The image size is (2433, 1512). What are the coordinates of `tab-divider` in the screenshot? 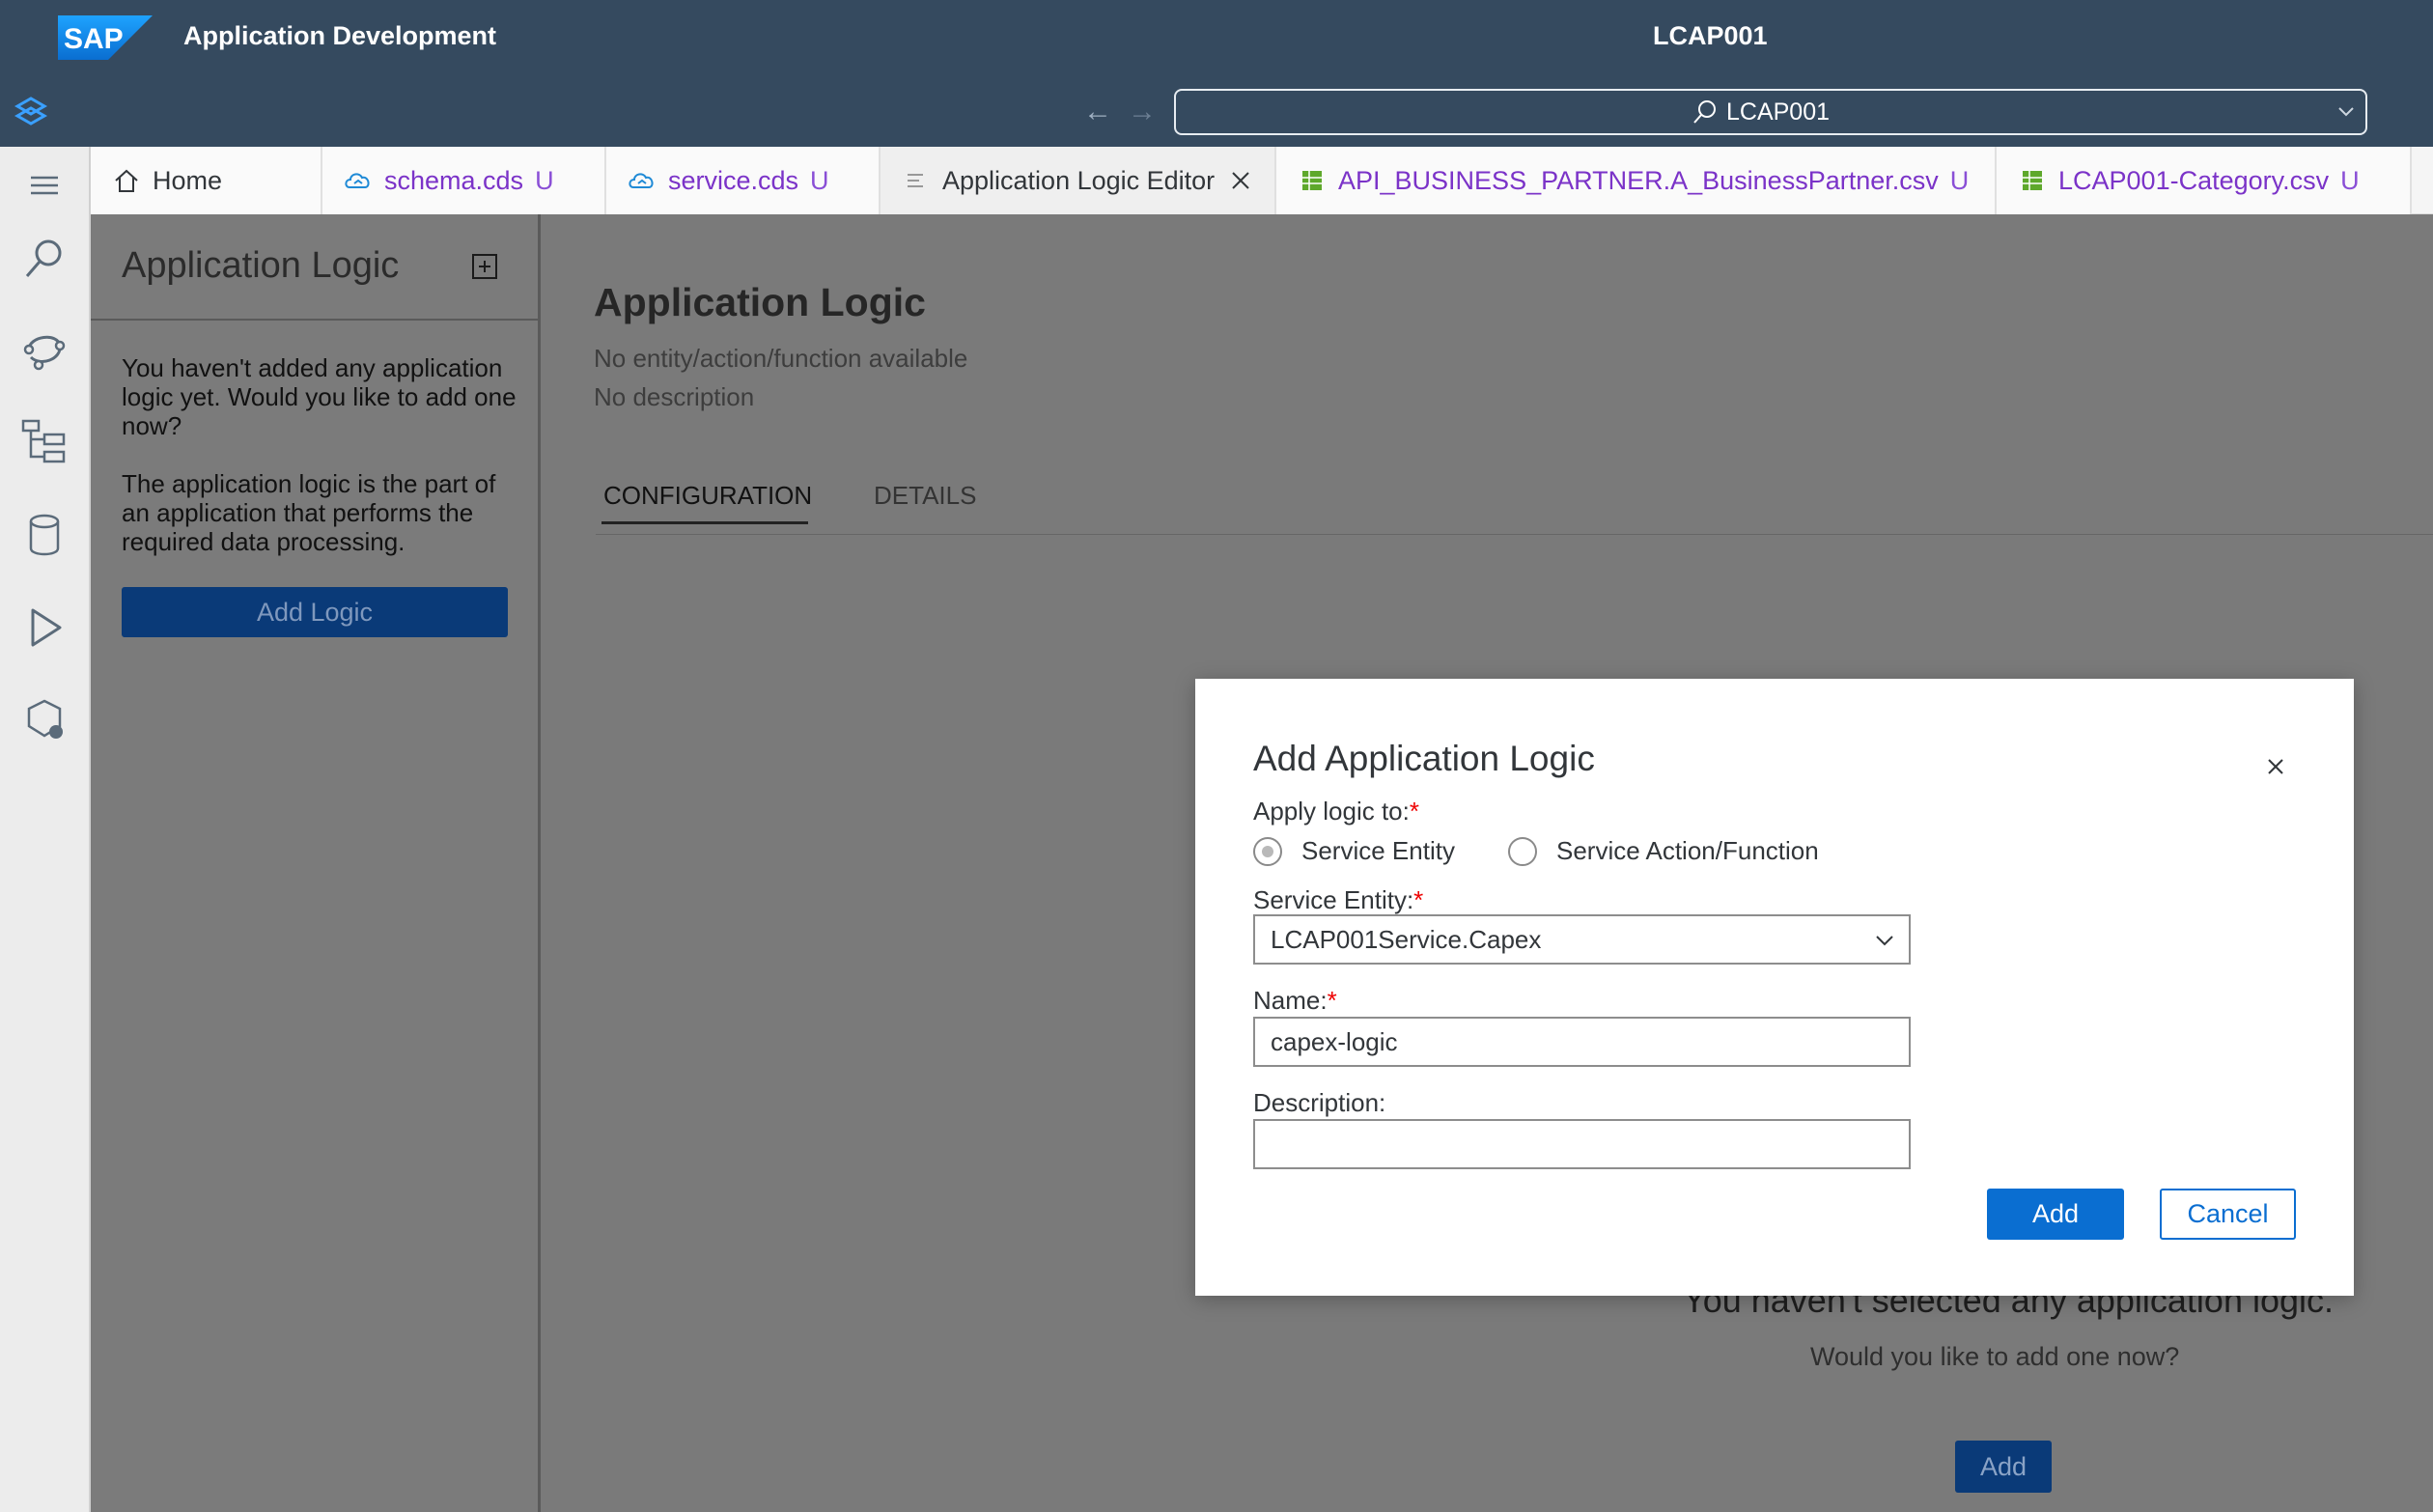 It's located at (1515, 535).